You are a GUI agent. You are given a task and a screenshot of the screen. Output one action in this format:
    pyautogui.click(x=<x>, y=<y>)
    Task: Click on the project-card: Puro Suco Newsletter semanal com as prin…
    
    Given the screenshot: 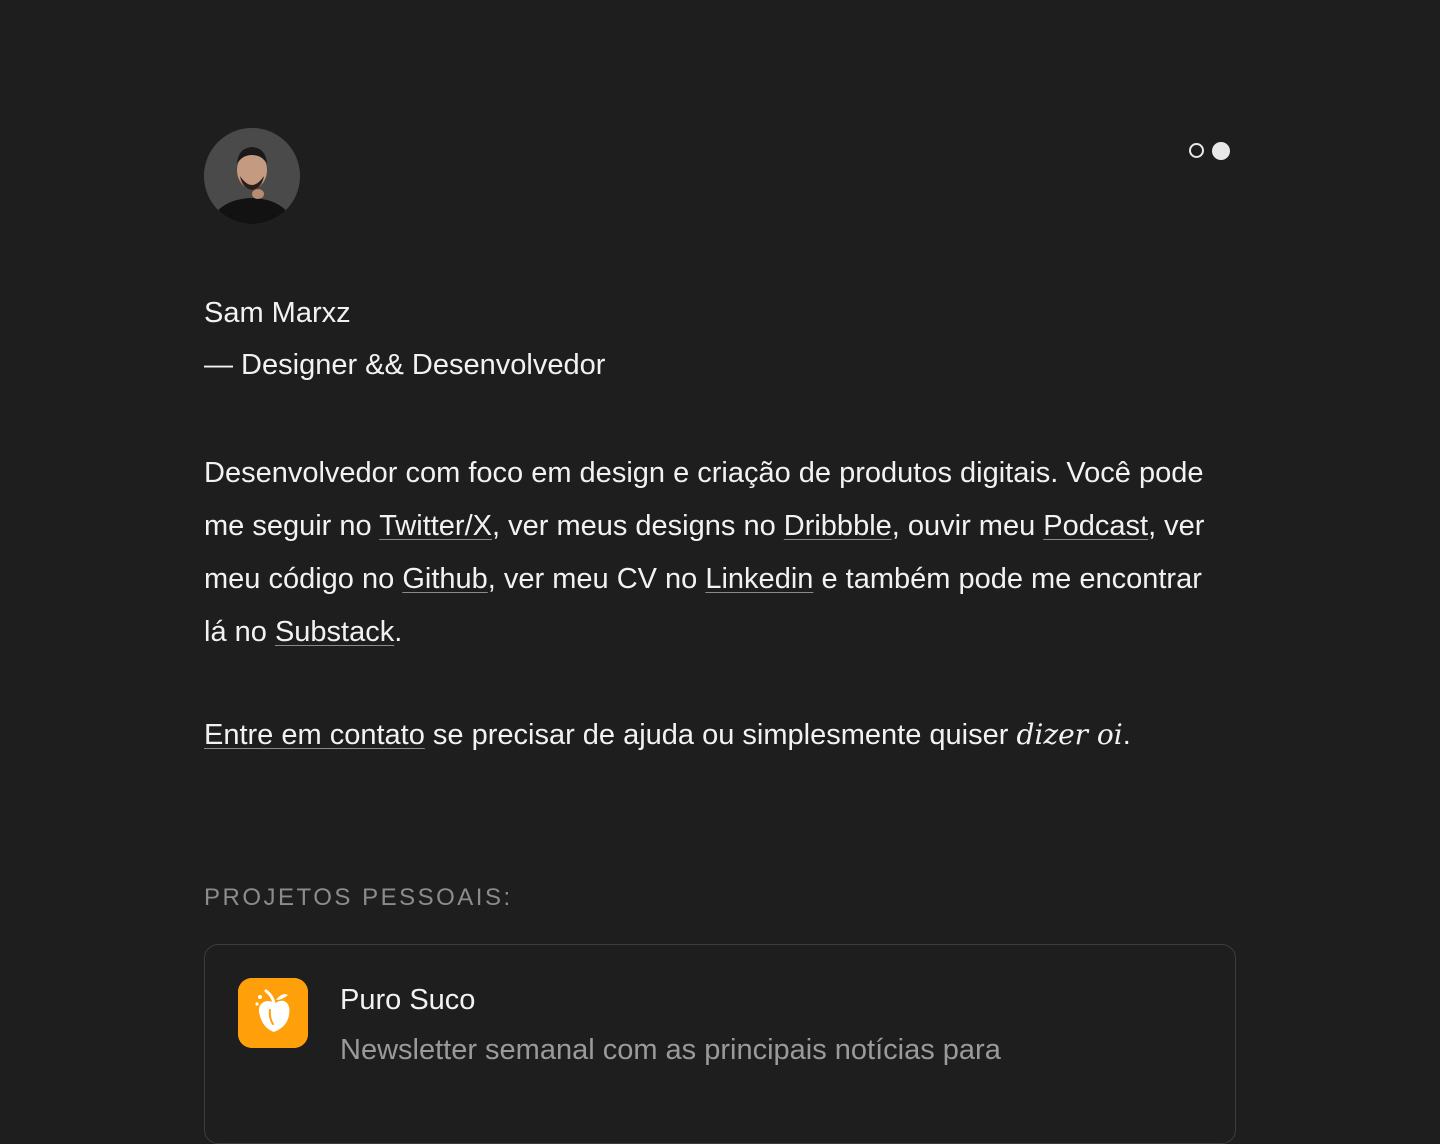 What is the action you would take?
    pyautogui.click(x=720, y=1044)
    